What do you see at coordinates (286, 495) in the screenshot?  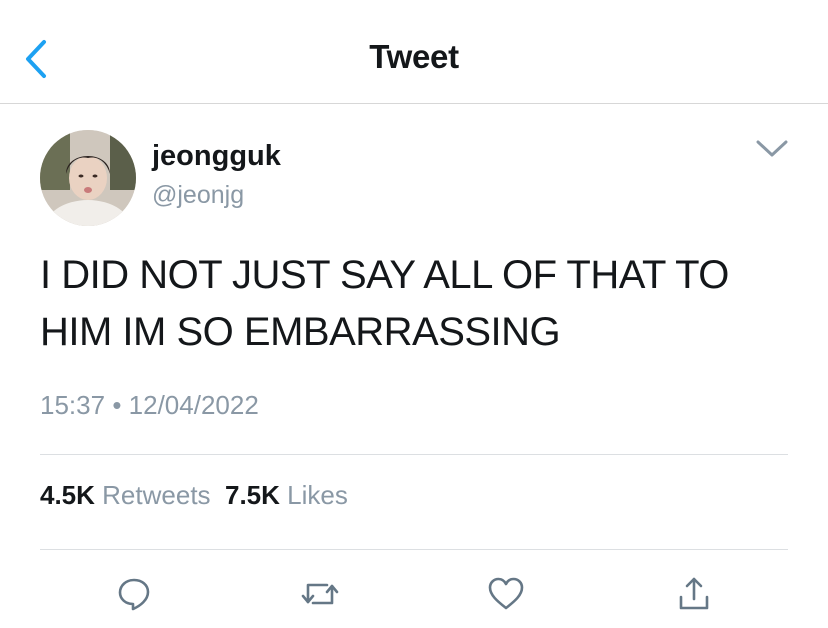 I see `likes-stat: 7.5K Likes` at bounding box center [286, 495].